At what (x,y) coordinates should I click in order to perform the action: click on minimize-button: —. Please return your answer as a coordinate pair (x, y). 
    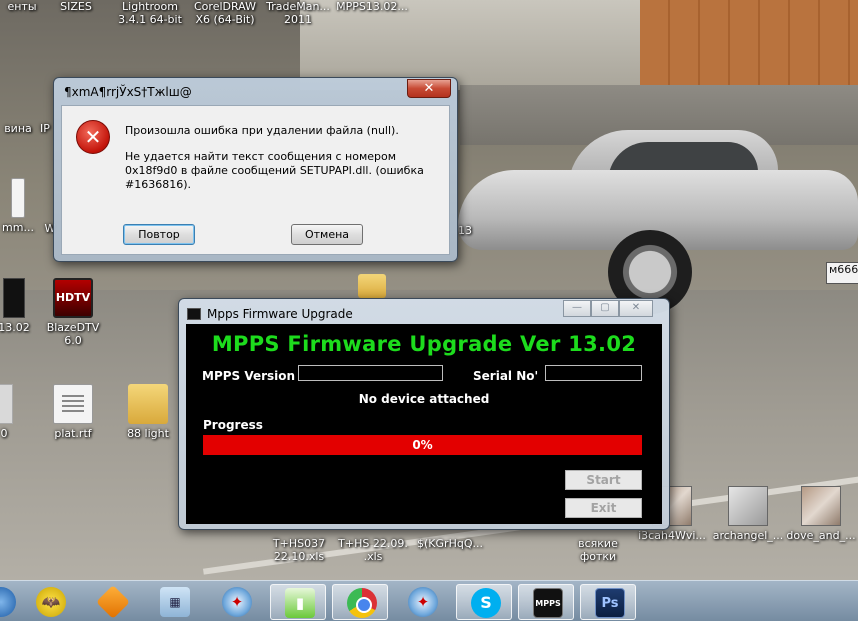
    Looking at the image, I should click on (577, 308).